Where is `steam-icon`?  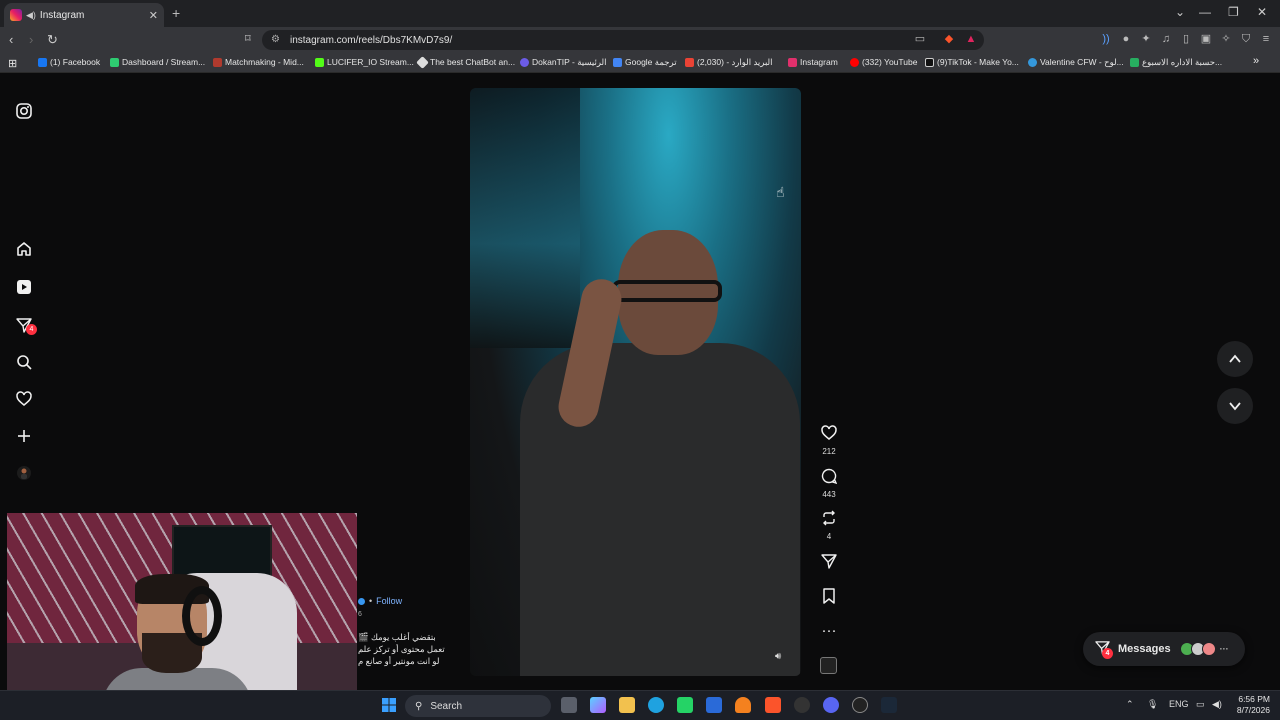 steam-icon is located at coordinates (889, 705).